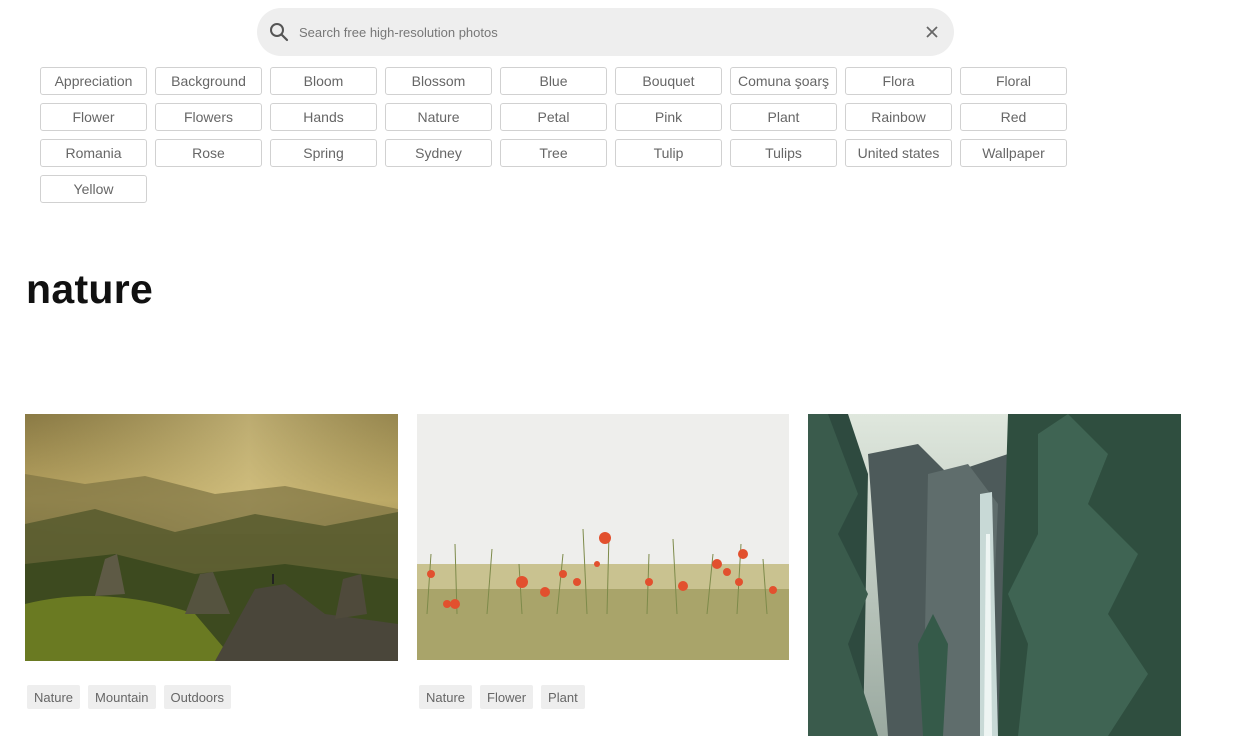 The width and height of the screenshot is (1257, 736). I want to click on tag-chip: Wallpaper, so click(1013, 153).